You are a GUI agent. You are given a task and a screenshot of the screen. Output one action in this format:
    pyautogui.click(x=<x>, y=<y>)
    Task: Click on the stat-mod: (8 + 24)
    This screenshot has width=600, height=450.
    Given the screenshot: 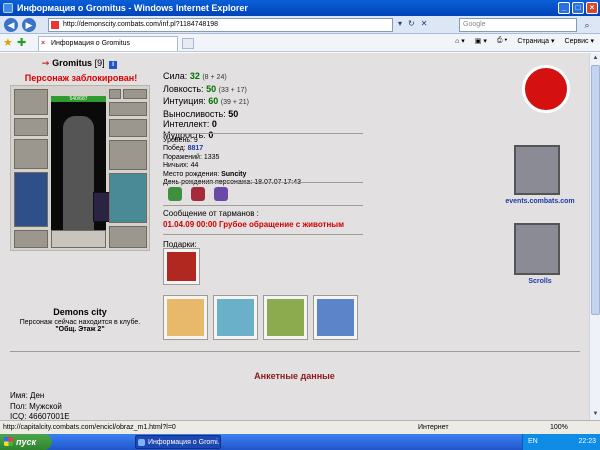 What is the action you would take?
    pyautogui.click(x=214, y=77)
    